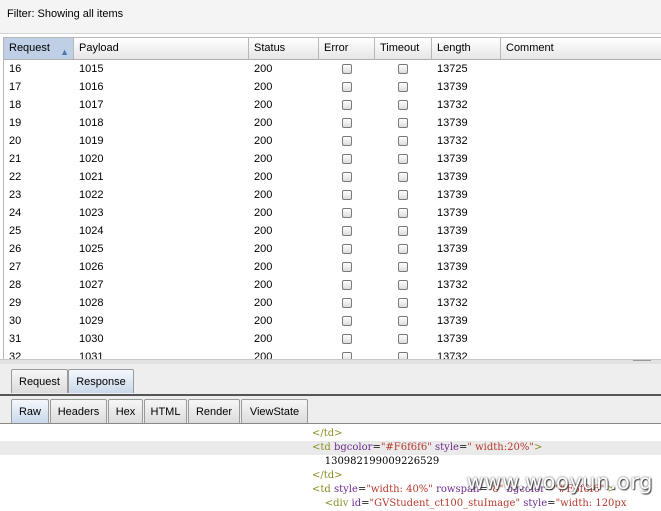 The width and height of the screenshot is (661, 511). What do you see at coordinates (91, 213) in the screenshot?
I see `payload-cell: 1023` at bounding box center [91, 213].